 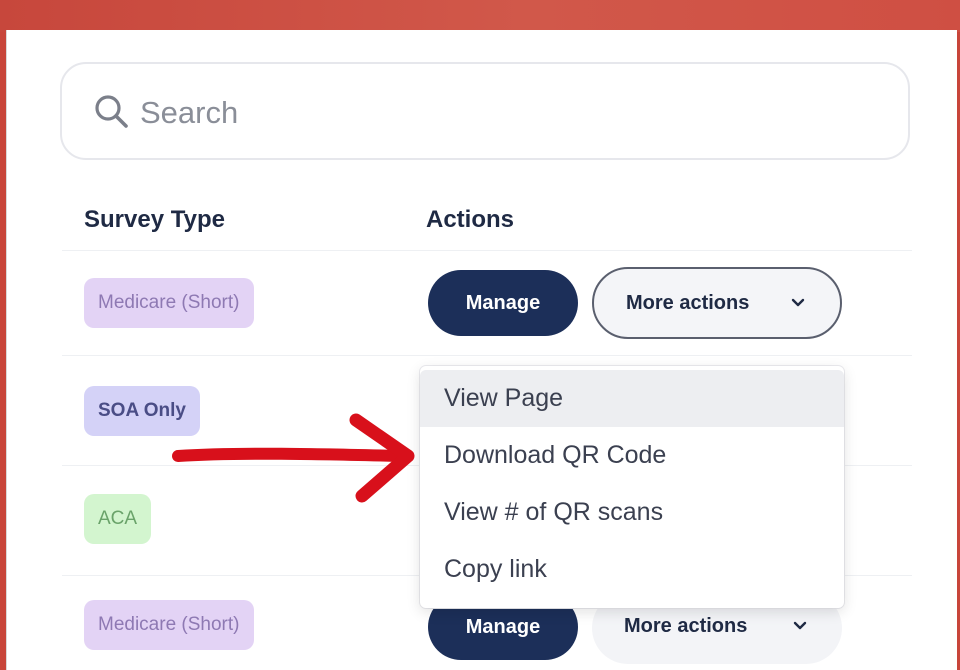 What do you see at coordinates (632, 569) in the screenshot?
I see `menu-item-copy-link: Copy link` at bounding box center [632, 569].